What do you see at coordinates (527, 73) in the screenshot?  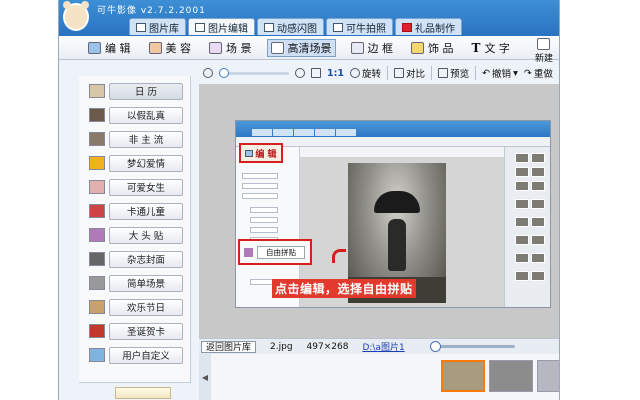 I see `redo-icon: ↷` at bounding box center [527, 73].